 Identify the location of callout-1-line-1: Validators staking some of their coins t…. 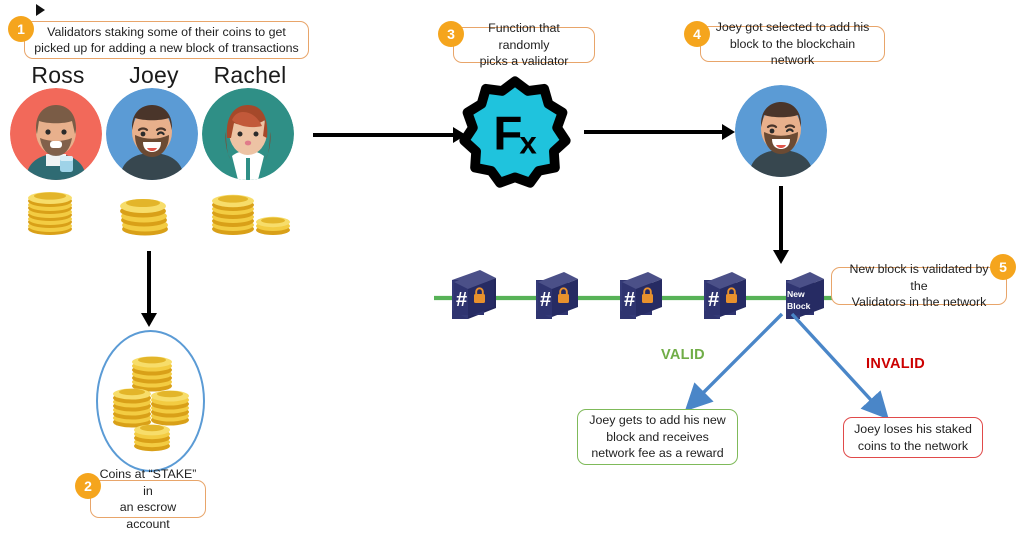
(166, 31).